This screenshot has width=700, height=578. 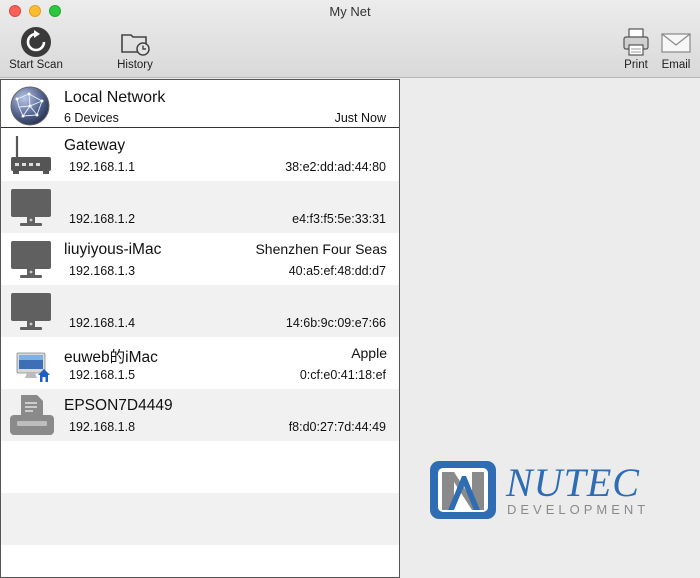 I want to click on device-mac: f8:d0:27:7d:44:49, so click(x=337, y=427).